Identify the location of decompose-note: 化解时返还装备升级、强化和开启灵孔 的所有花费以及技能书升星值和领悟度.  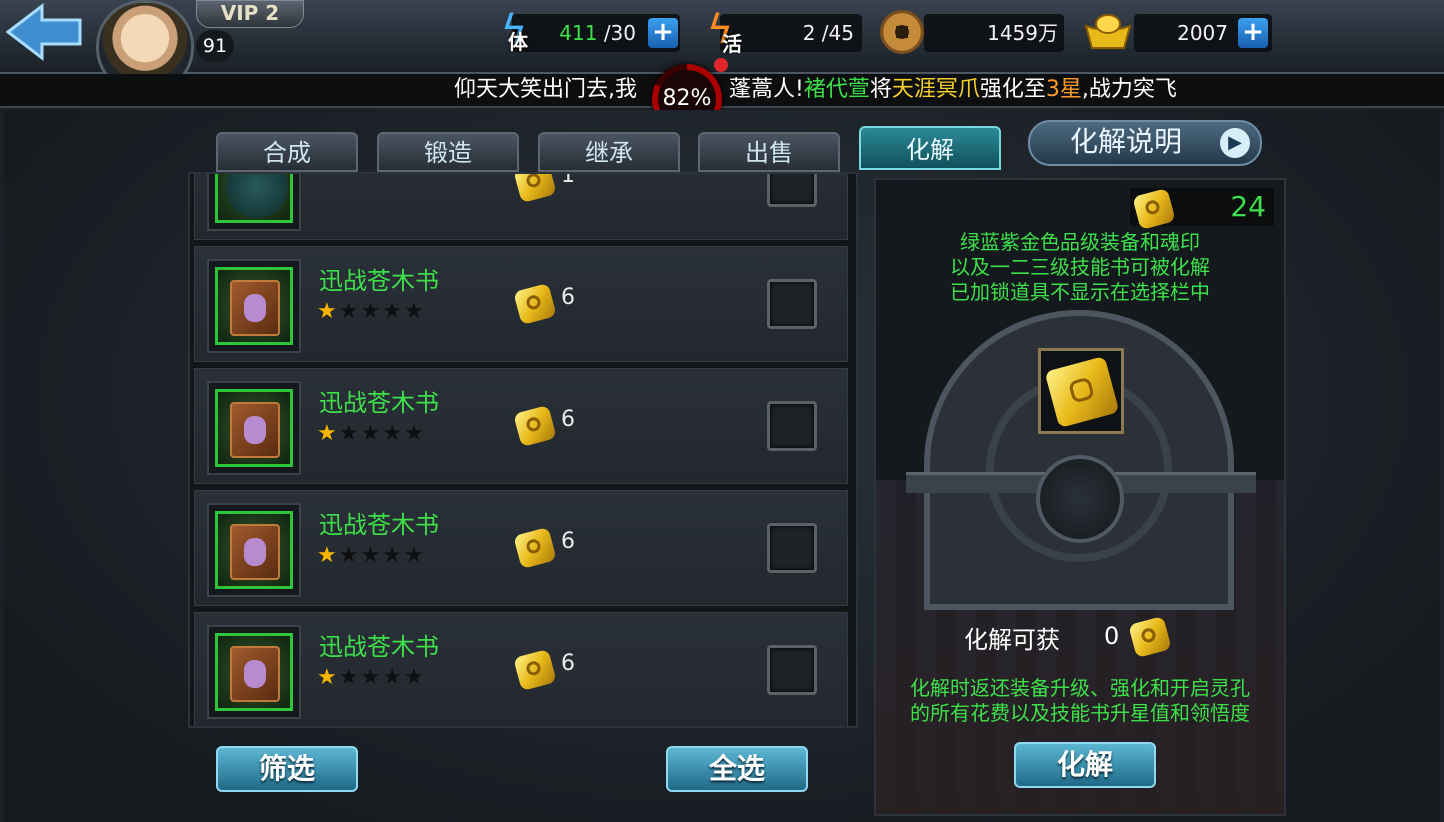
(1080, 700).